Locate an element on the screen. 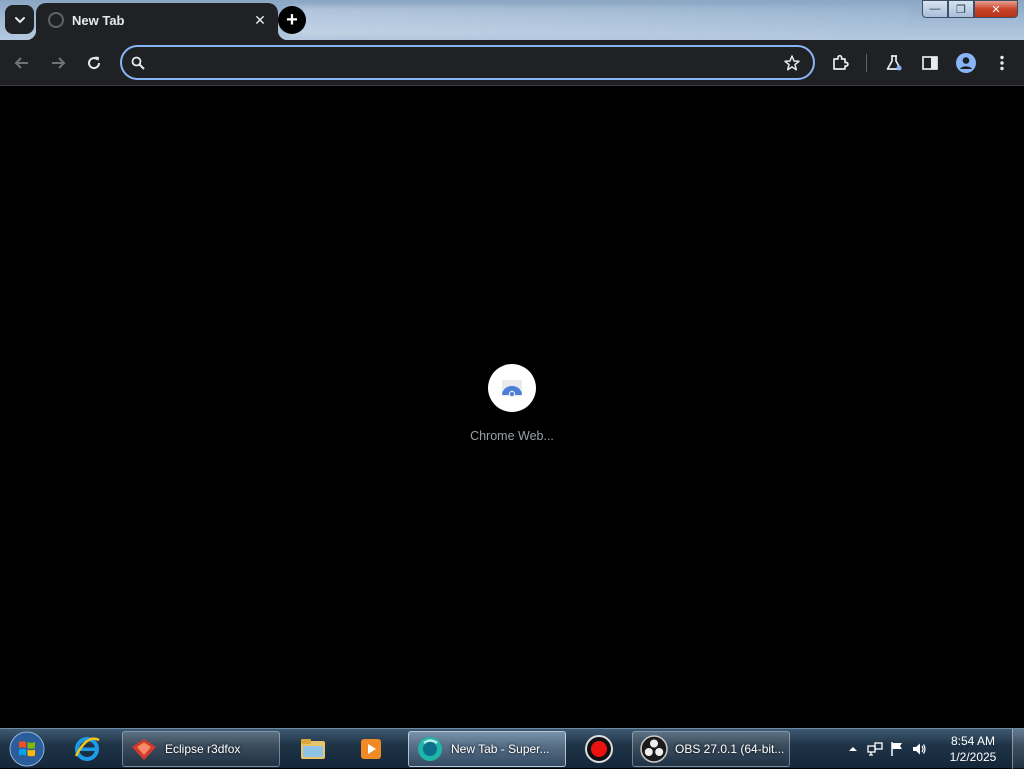 The width and height of the screenshot is (1024, 769). reload-icon is located at coordinates (94, 63).